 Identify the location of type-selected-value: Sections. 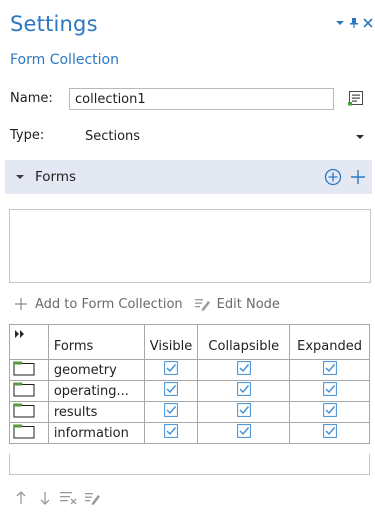
(113, 136).